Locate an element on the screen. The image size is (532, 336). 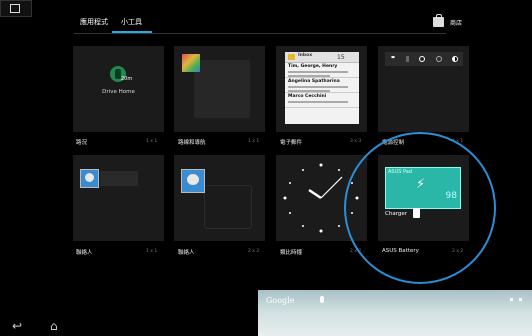
brightness-icon is located at coordinates (454, 59).